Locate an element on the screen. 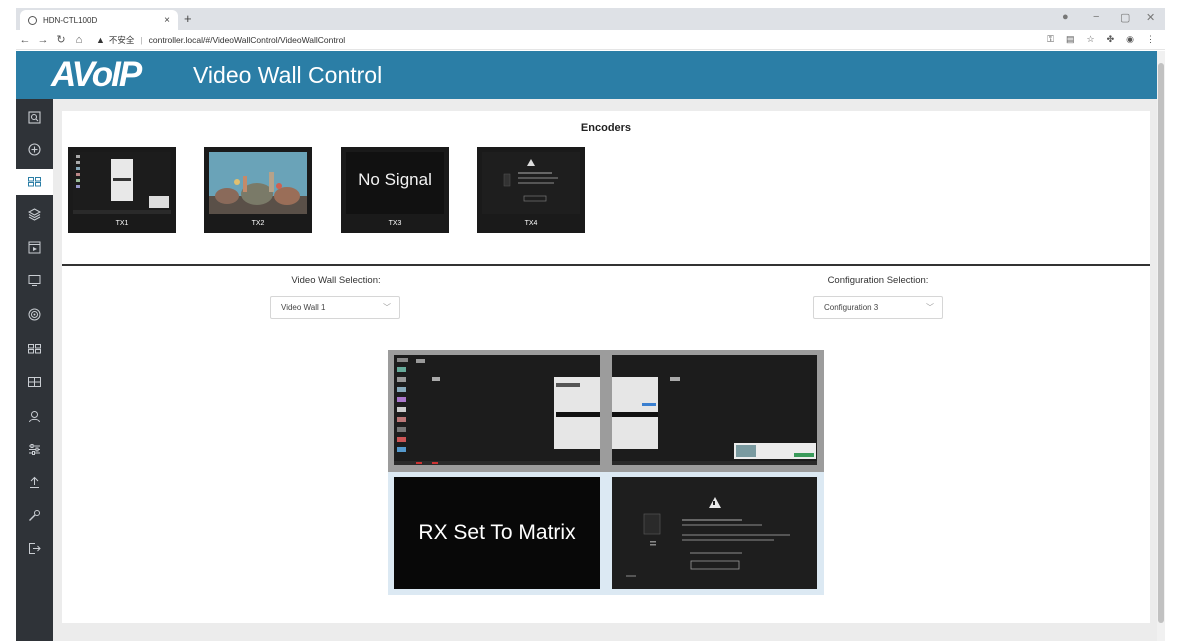  browser-extensions: ⚿ ▤ ☆ ✤ ◉ ⋮ is located at coordinates (1101, 39).